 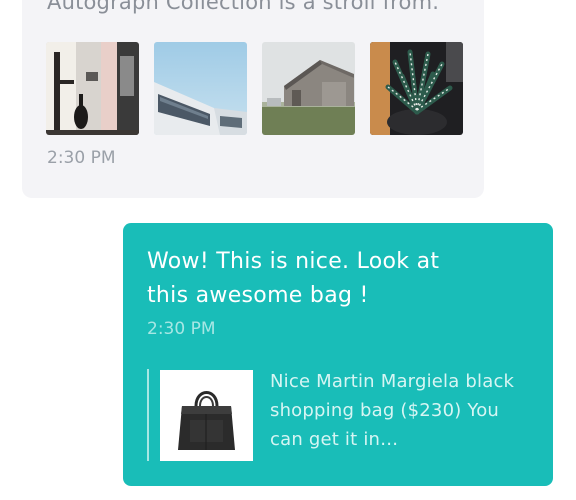 What do you see at coordinates (181, 329) in the screenshot?
I see `outgoing-timestamp: 2:30 PM` at bounding box center [181, 329].